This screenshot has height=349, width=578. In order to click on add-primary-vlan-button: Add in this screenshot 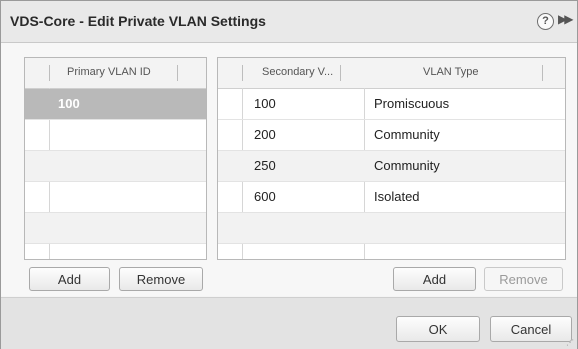, I will do `click(69, 279)`.